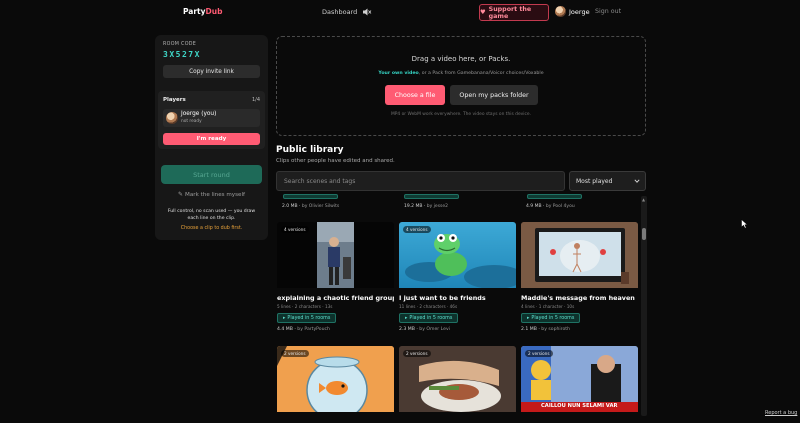 The image size is (800, 423). Describe the element at coordinates (420, 181) in the screenshot. I see `search-input` at that location.